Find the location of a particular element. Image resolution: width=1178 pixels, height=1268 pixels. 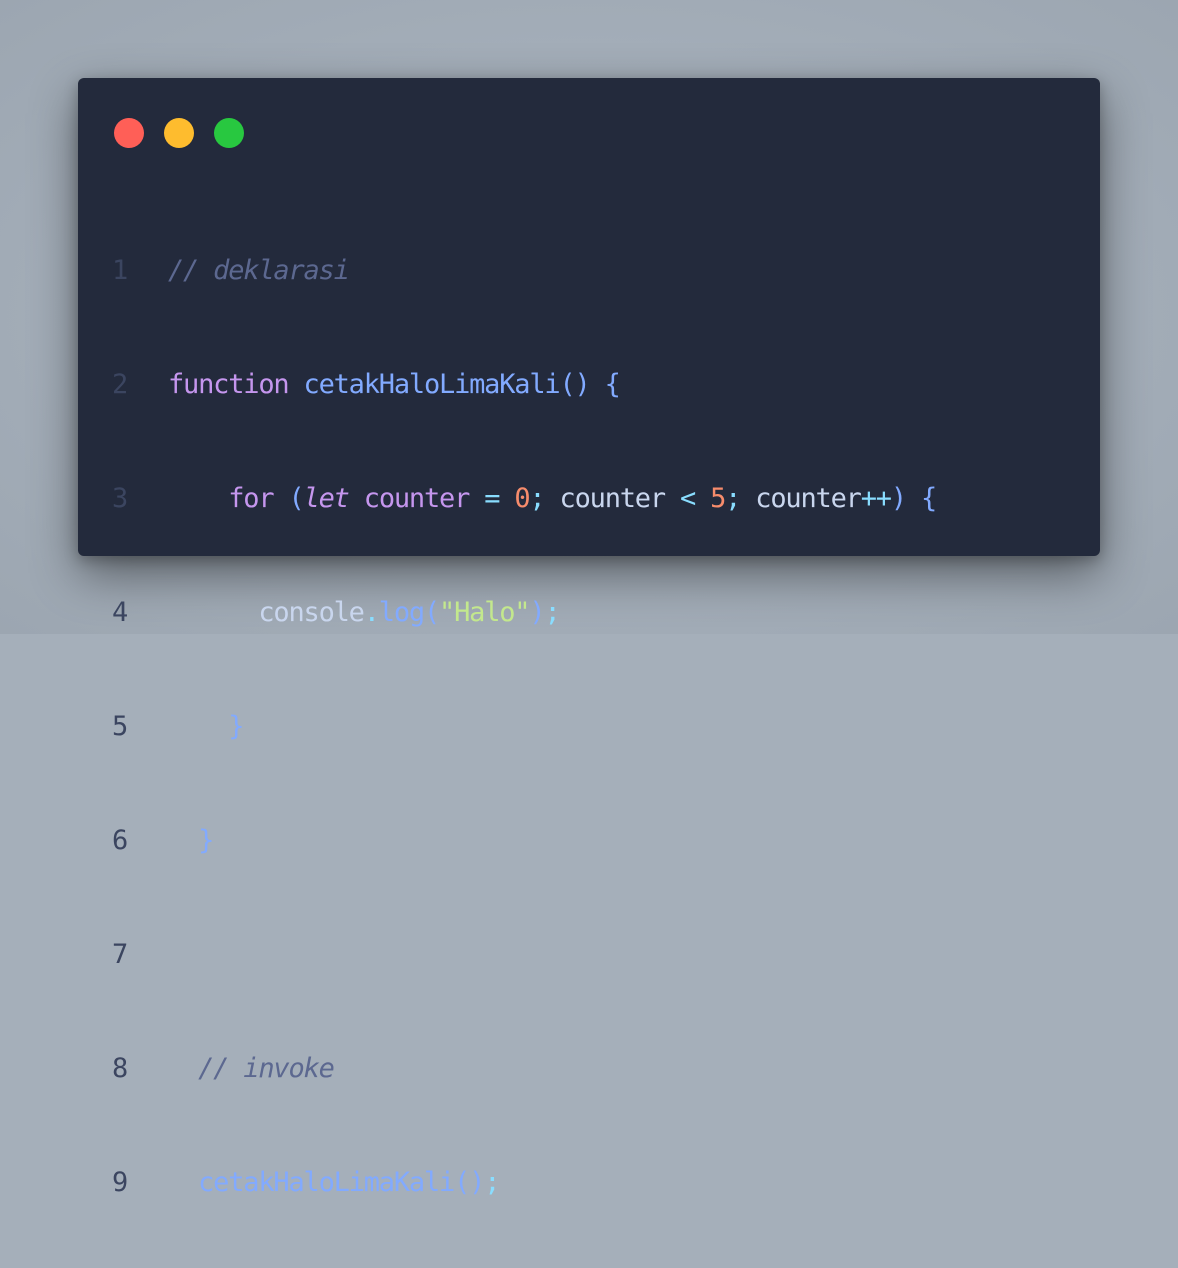

code-line-1: 1 // deklarasi is located at coordinates (524, 271).